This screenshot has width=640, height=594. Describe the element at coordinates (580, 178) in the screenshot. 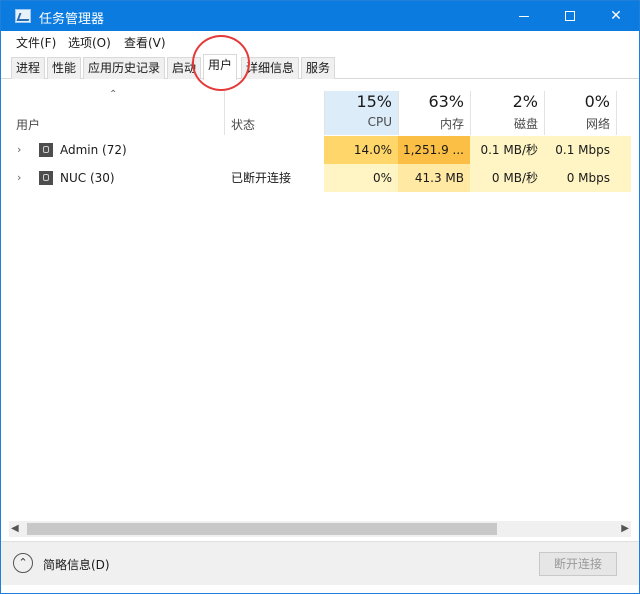

I see `network-value: 0 Mbps` at that location.